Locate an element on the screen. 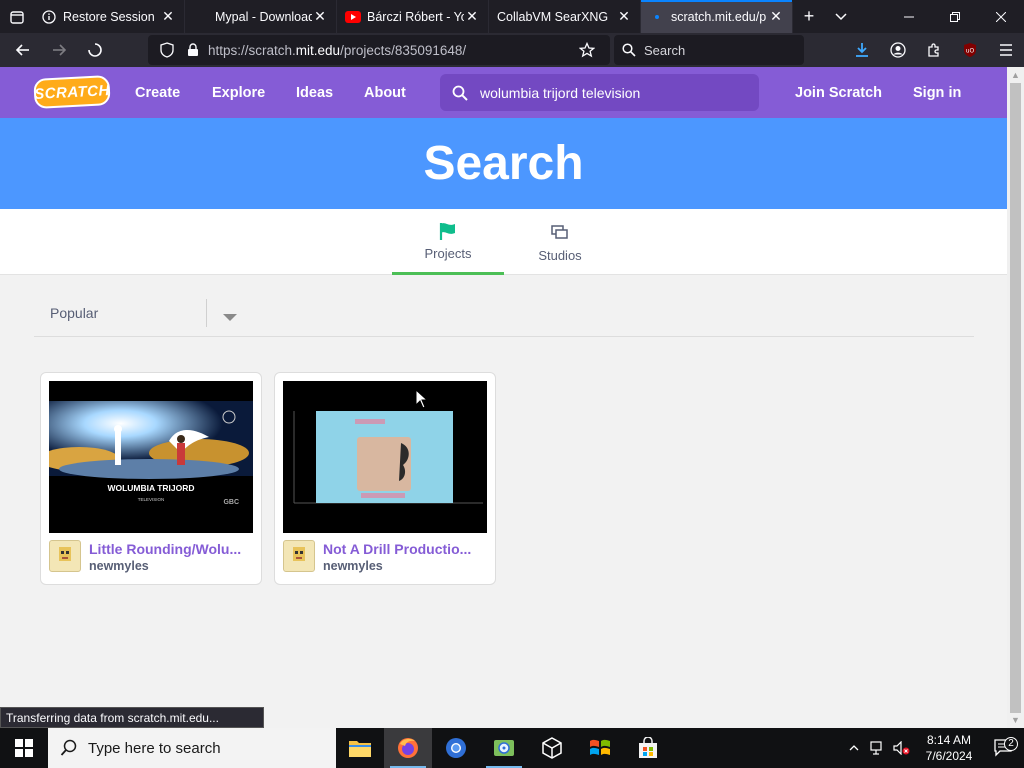 This screenshot has width=1024, height=768. lock-icon is located at coordinates (193, 50).